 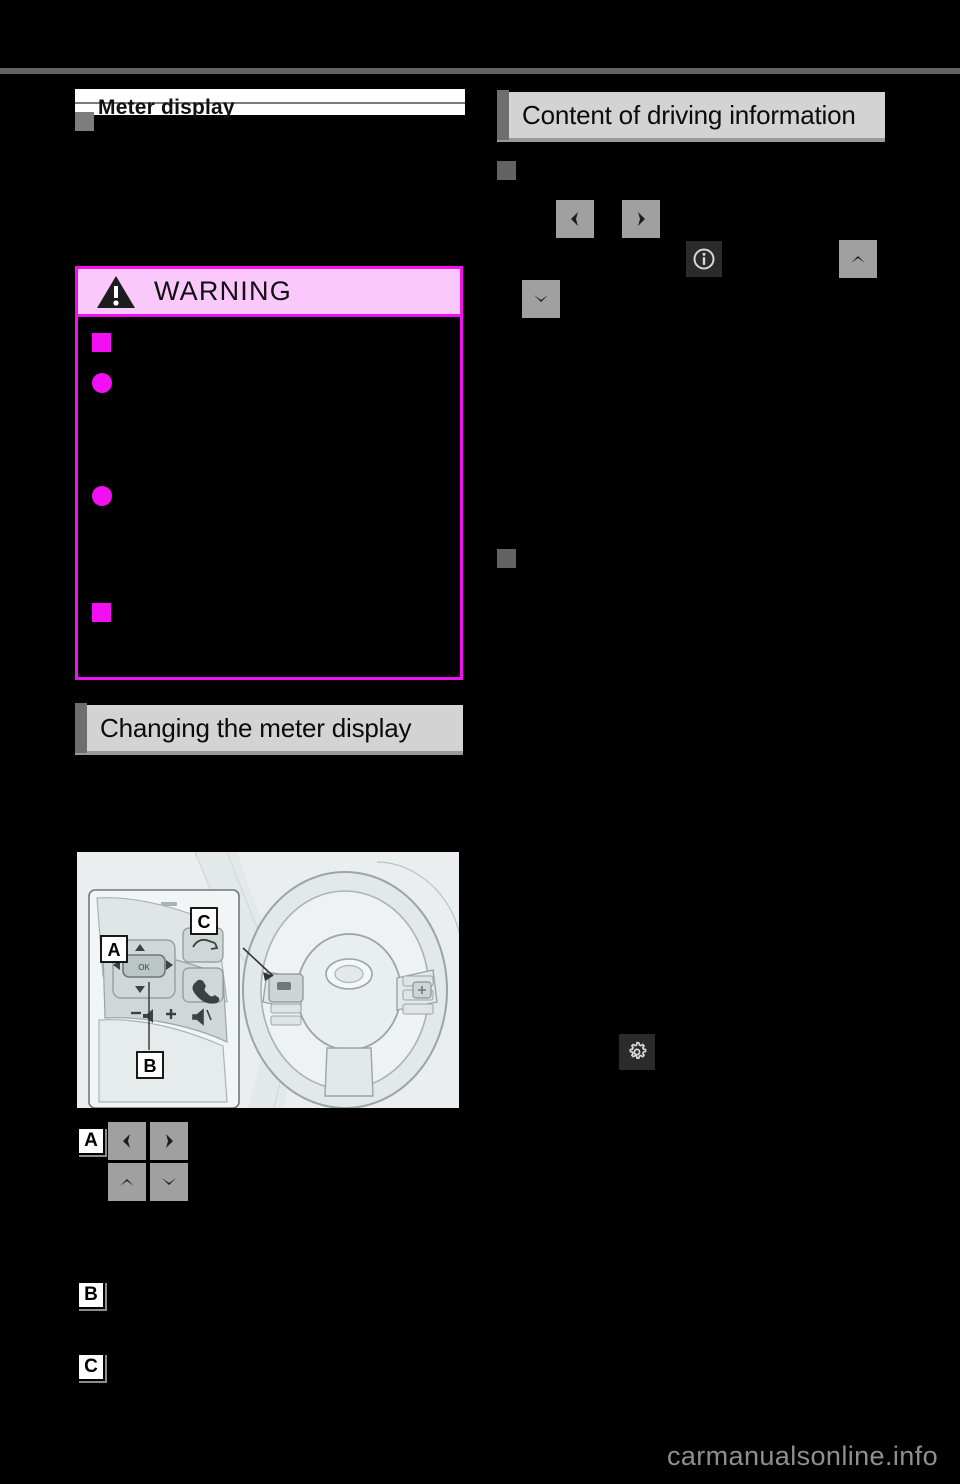 I want to click on callout-c-description, so click(x=287, y=1373).